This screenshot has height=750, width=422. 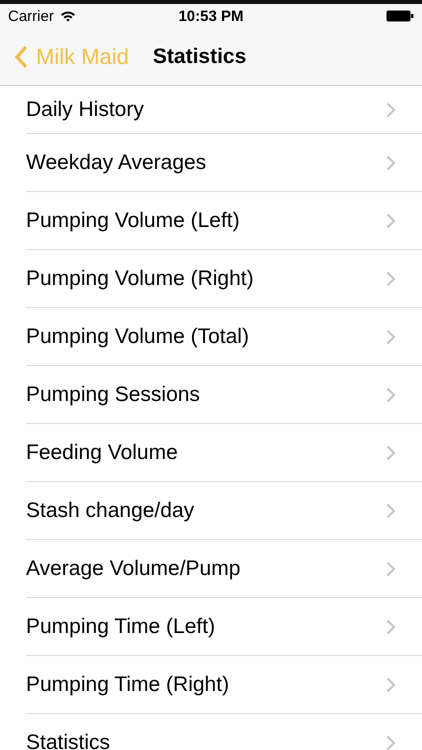 What do you see at coordinates (224, 395) in the screenshot?
I see `list-item: Pumping Sessions` at bounding box center [224, 395].